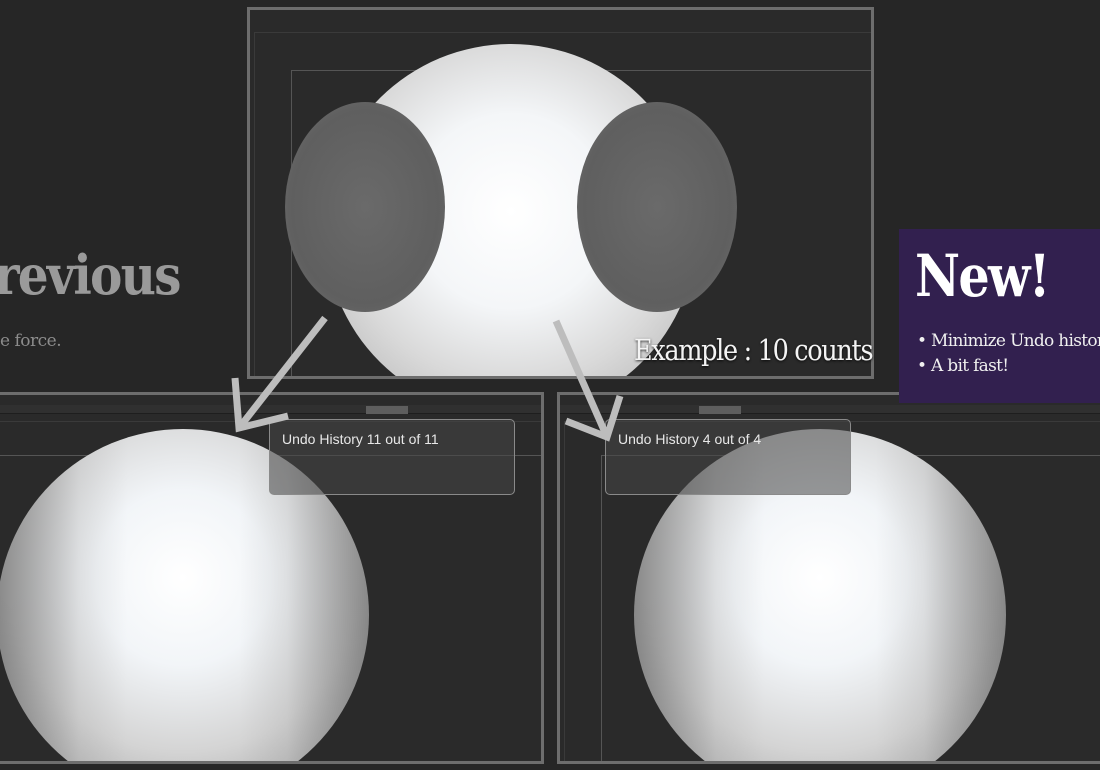 This screenshot has width=1100, height=770. I want to click on new-feature-item: • Minimize Undo history p, so click(1008, 341).